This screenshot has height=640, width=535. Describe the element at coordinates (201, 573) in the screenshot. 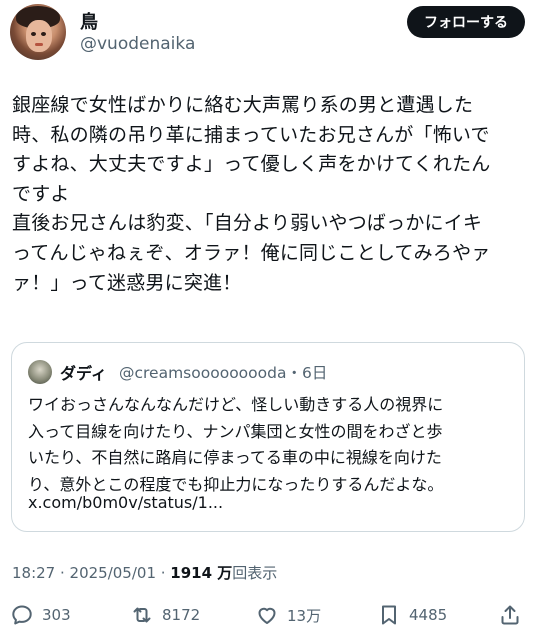

I see `views-count: 1914 万` at that location.